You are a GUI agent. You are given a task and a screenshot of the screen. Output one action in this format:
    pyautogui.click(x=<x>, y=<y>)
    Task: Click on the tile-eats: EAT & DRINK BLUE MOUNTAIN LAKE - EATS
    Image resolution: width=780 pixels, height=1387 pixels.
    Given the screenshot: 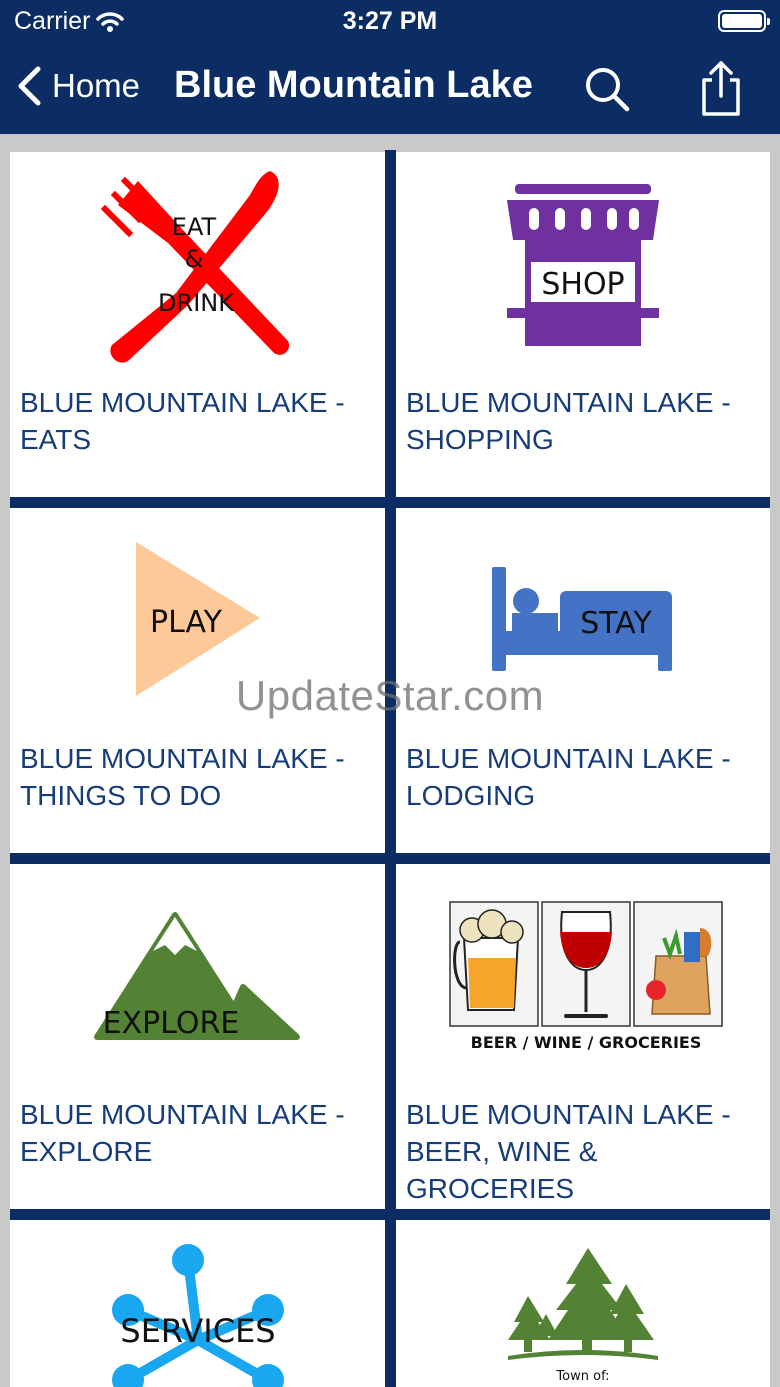 What is the action you would take?
    pyautogui.click(x=197, y=324)
    